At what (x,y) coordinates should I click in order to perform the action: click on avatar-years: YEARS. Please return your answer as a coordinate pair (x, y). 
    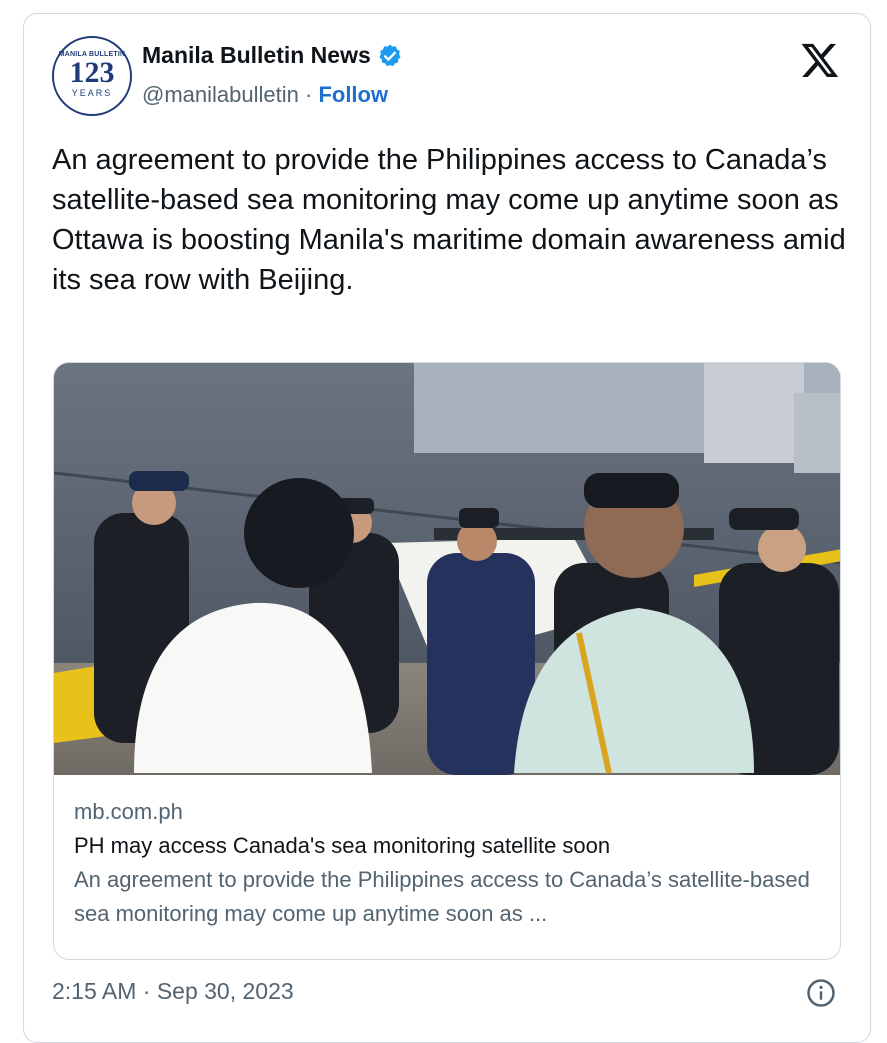
    Looking at the image, I should click on (92, 92).